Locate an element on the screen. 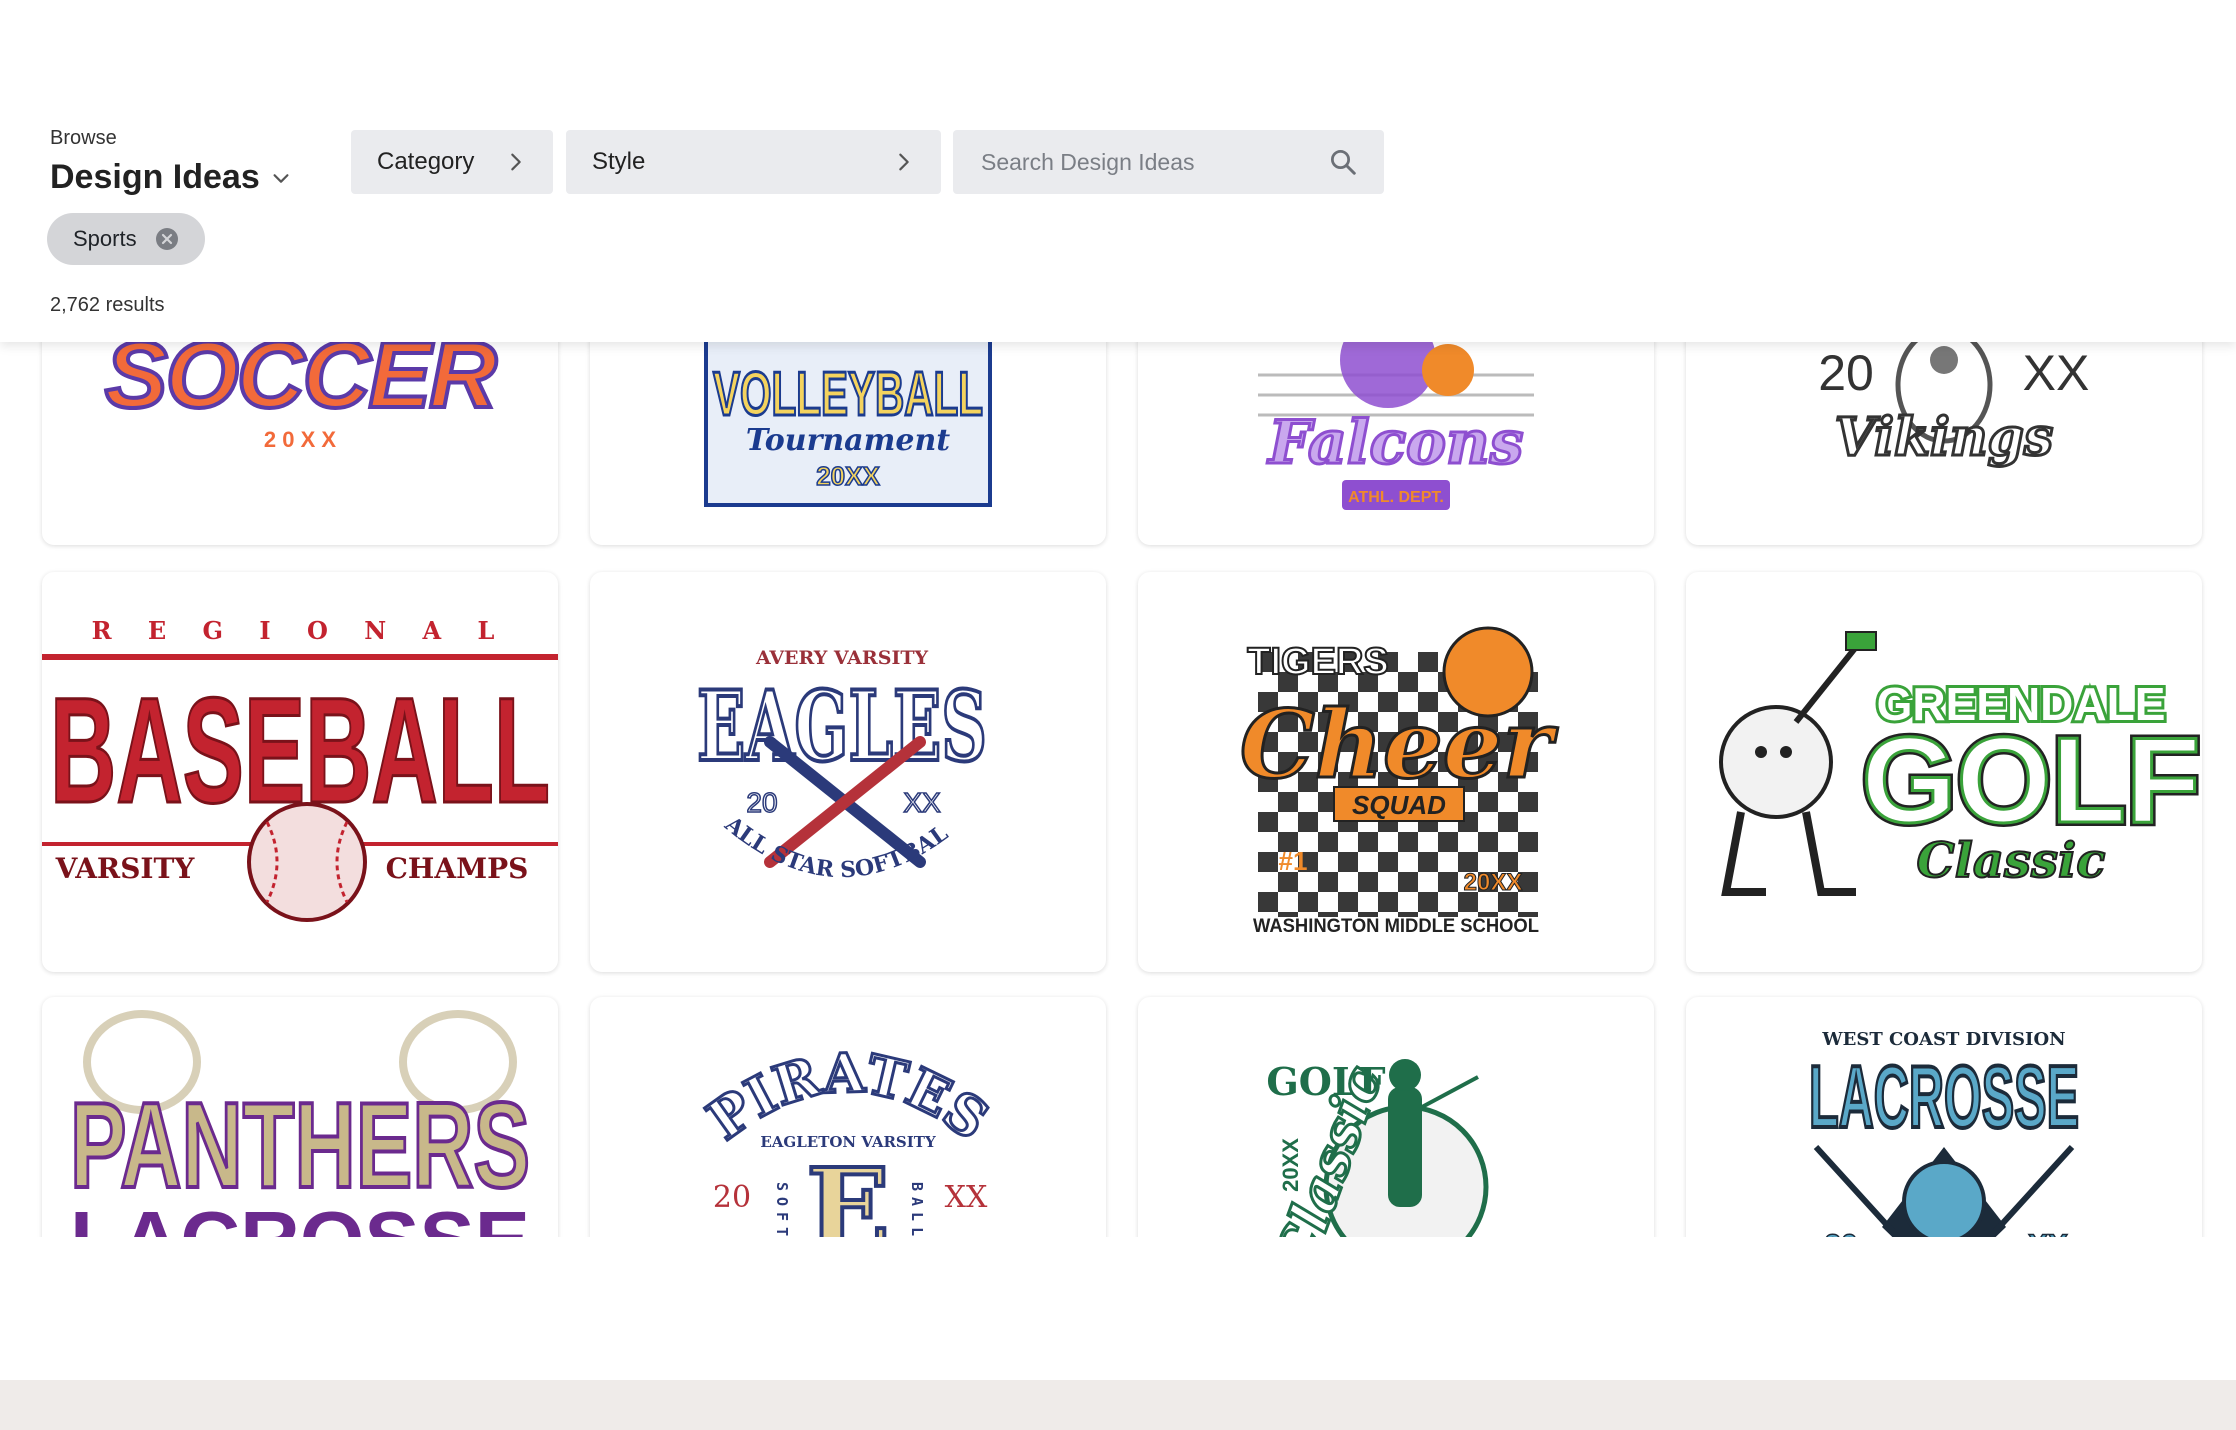  svg-text: Vikings is located at coordinates (1944, 437).